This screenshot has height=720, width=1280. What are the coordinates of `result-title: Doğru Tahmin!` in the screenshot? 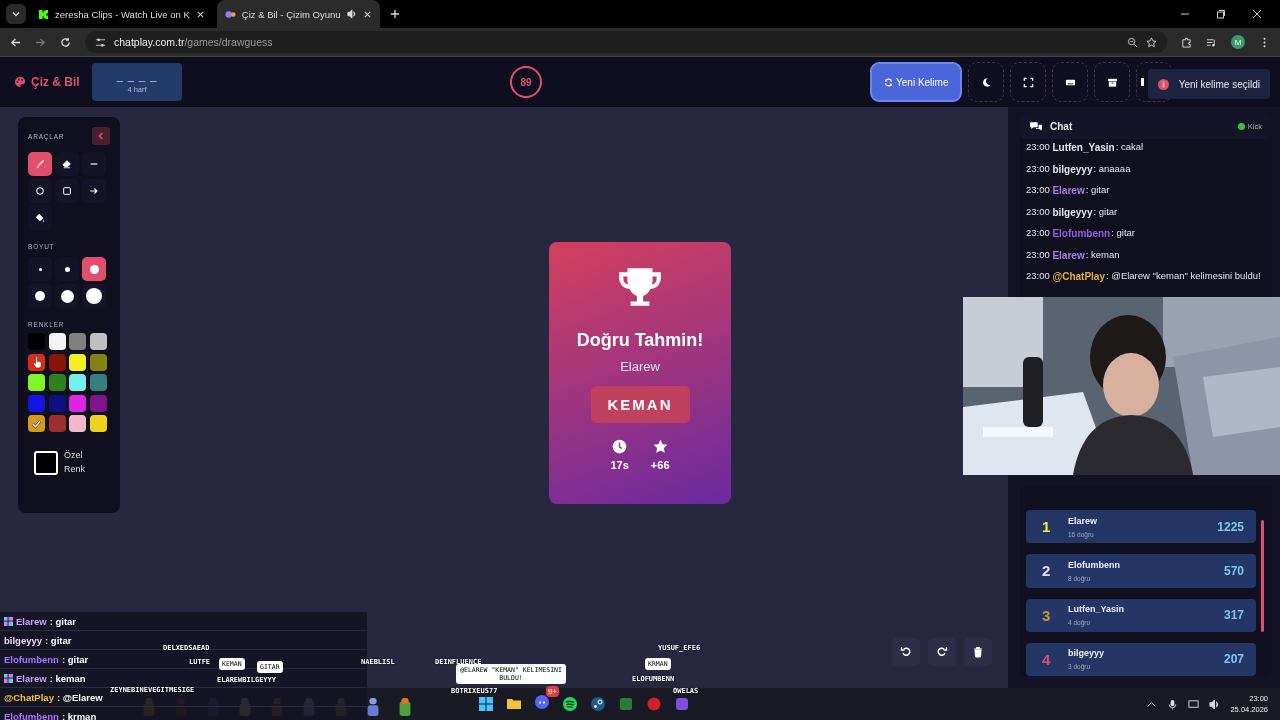 It's located at (640, 340).